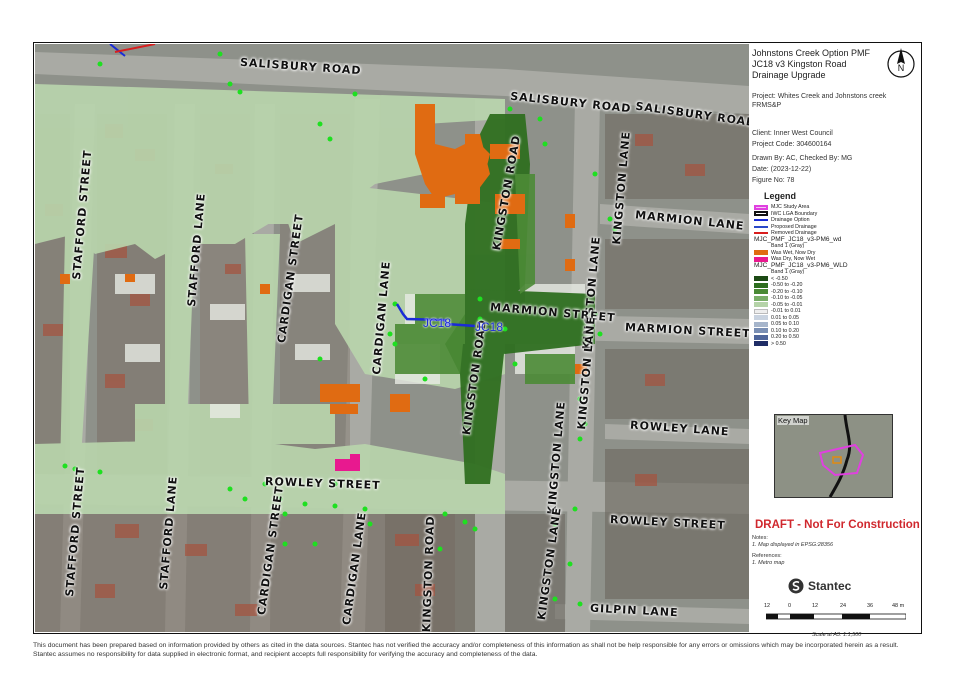 The width and height of the screenshot is (955, 676). What do you see at coordinates (901, 68) in the screenshot?
I see `north-letter: N` at bounding box center [901, 68].